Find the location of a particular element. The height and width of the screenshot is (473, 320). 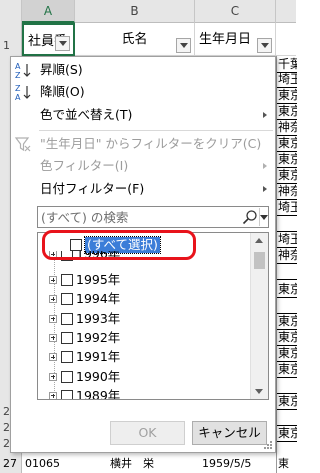

filter-search-box is located at coordinates (153, 217).